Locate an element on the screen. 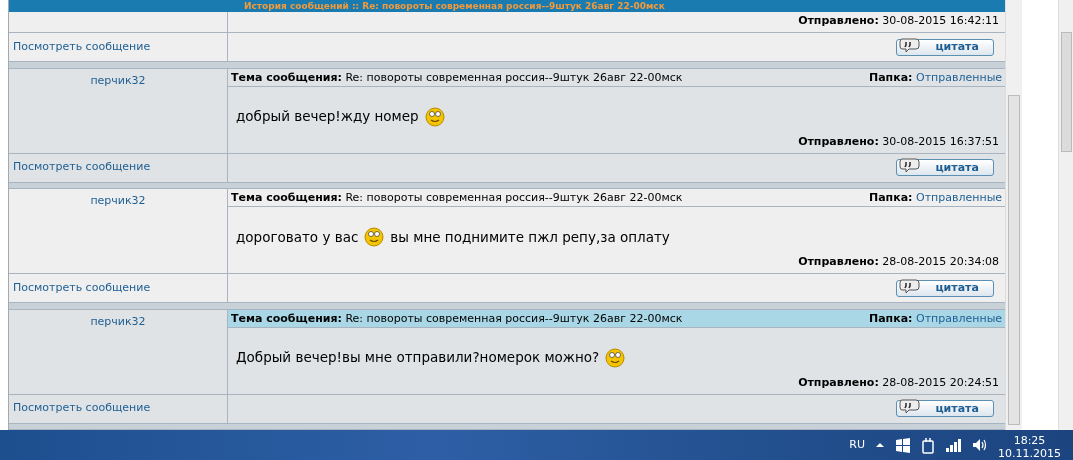 Image resolution: width=1073 pixels, height=460 pixels. windows-flag-icon is located at coordinates (903, 445).